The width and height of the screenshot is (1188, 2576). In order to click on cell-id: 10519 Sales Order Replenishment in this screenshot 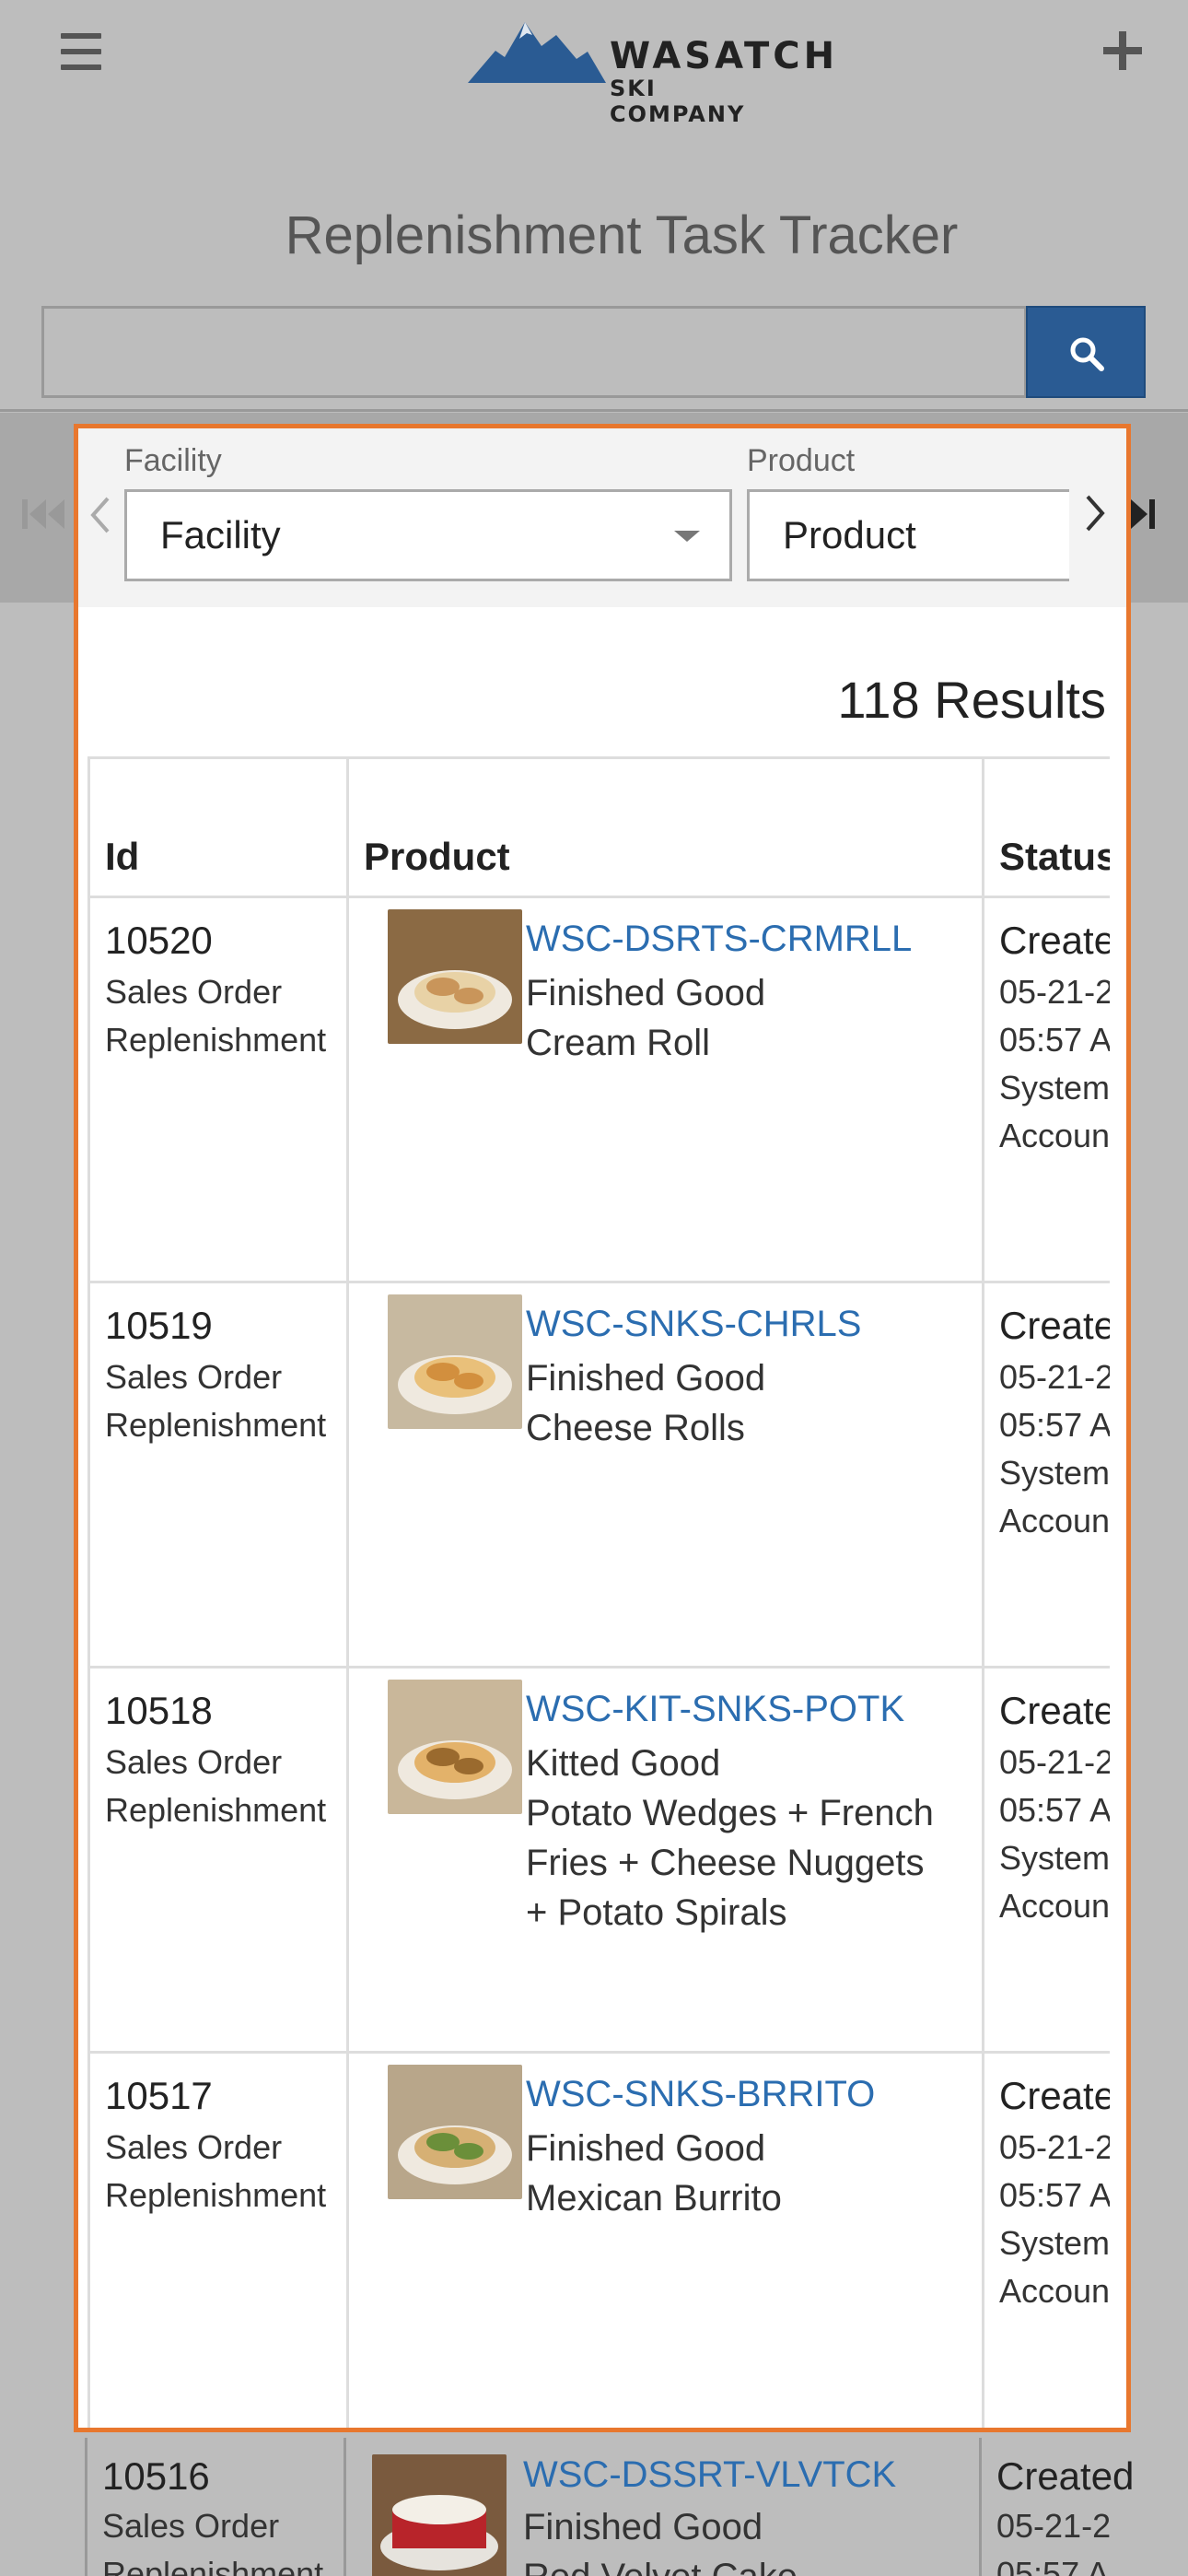, I will do `click(218, 1476)`.